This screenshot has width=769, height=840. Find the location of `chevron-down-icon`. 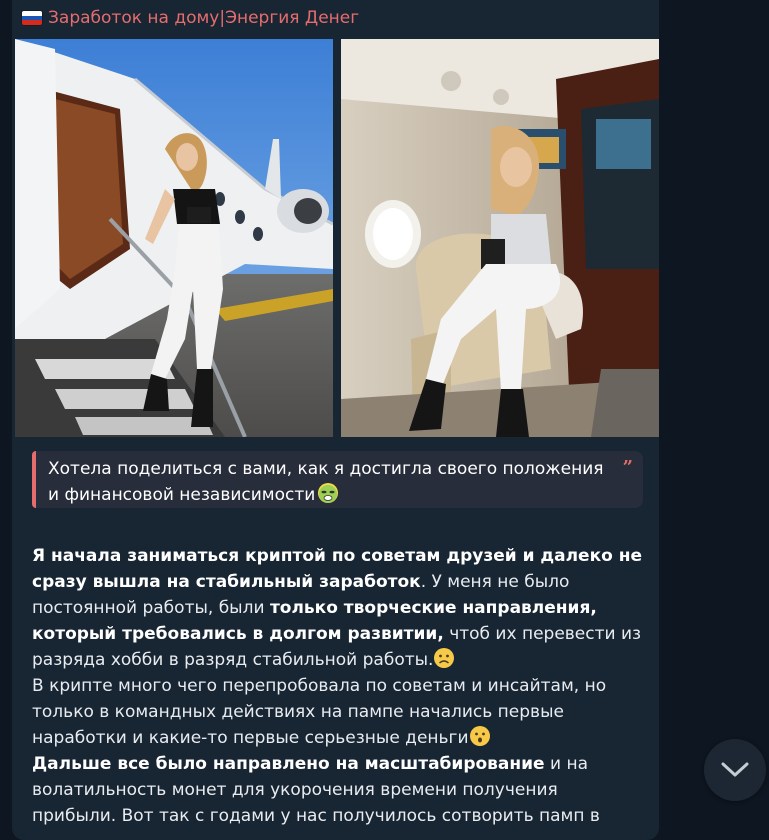

chevron-down-icon is located at coordinates (735, 769).